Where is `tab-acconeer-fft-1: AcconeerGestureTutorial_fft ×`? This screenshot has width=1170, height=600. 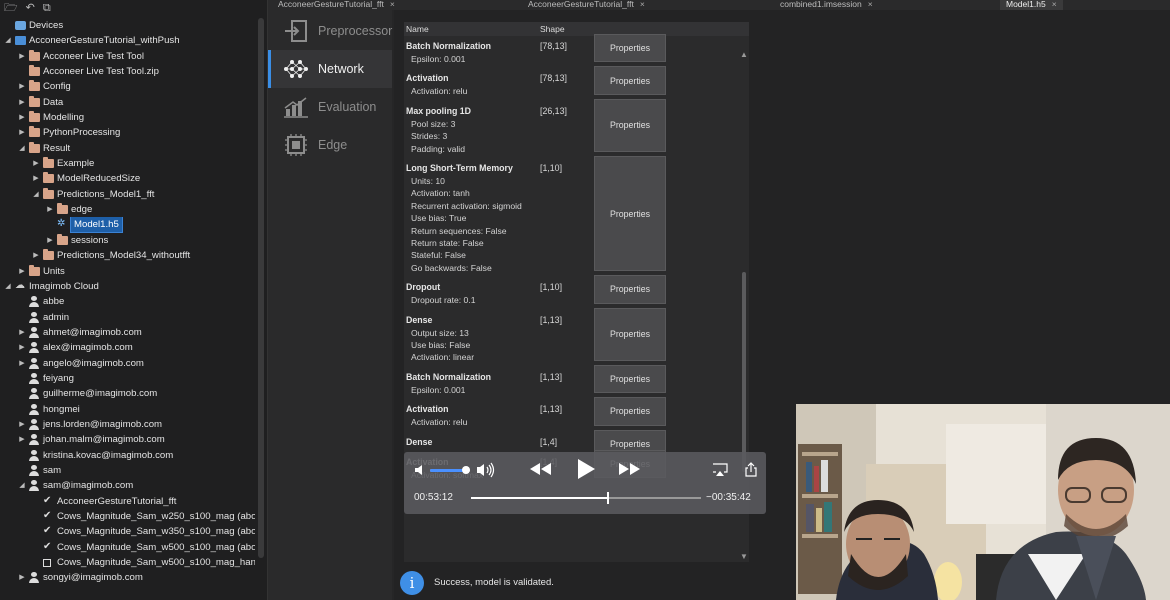
tab-acconeer-fft-1: AcconeerGestureTutorial_fft × is located at coordinates (336, 5).